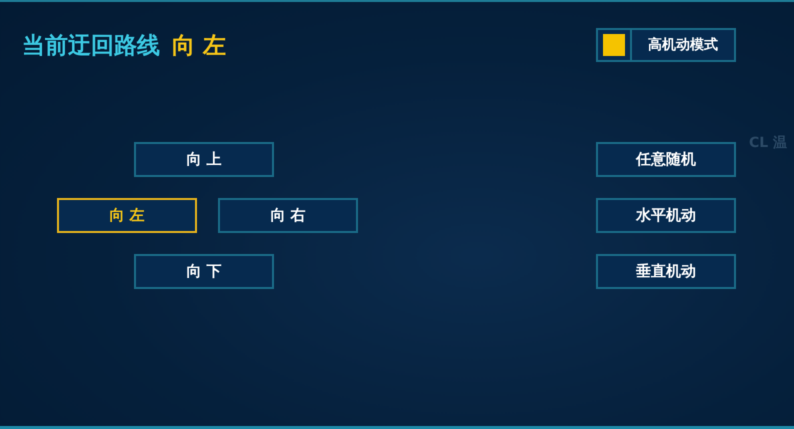 The width and height of the screenshot is (794, 429). Describe the element at coordinates (91, 46) in the screenshot. I see `route-title: 当前迂回路线` at that location.